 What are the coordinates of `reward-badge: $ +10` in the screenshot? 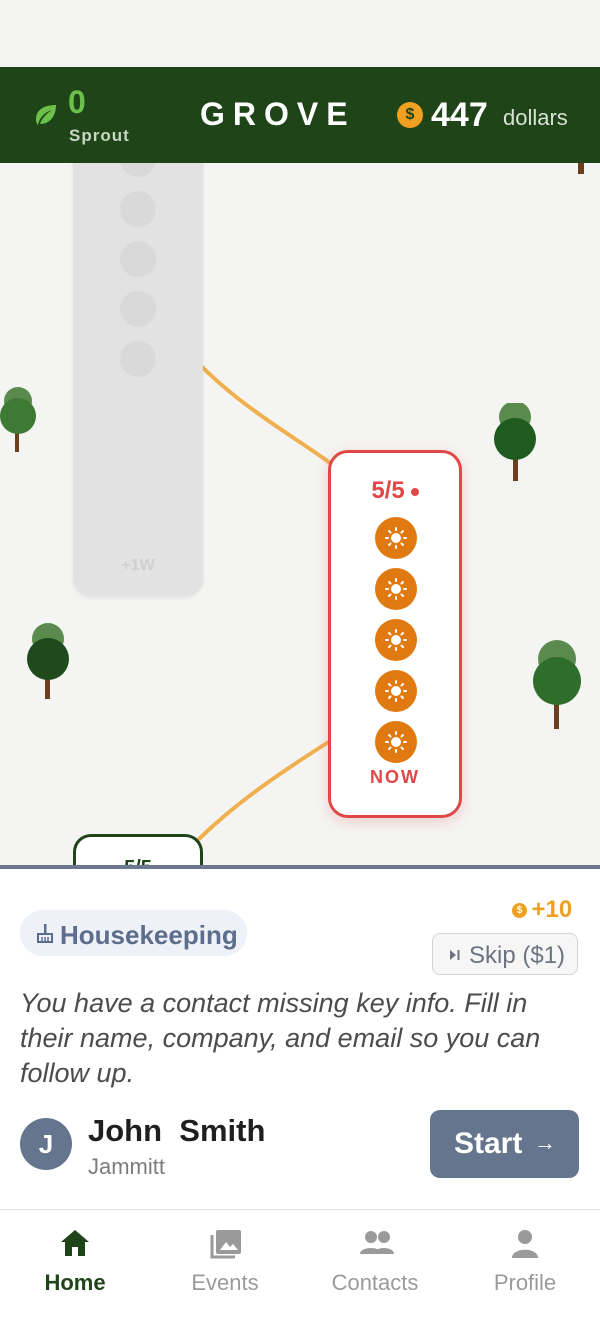 It's located at (542, 910).